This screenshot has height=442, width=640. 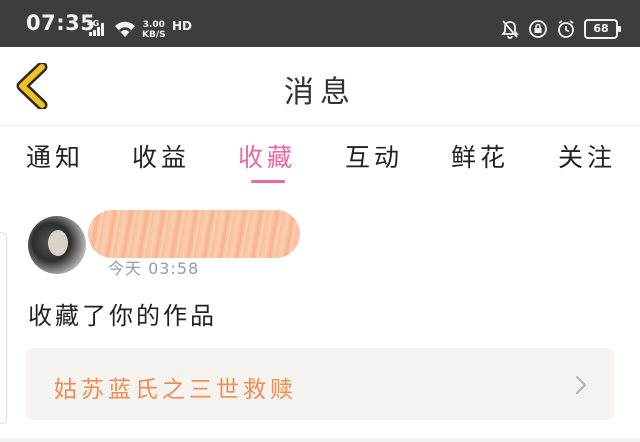 I want to click on status-right-icons: 68, so click(x=560, y=29).